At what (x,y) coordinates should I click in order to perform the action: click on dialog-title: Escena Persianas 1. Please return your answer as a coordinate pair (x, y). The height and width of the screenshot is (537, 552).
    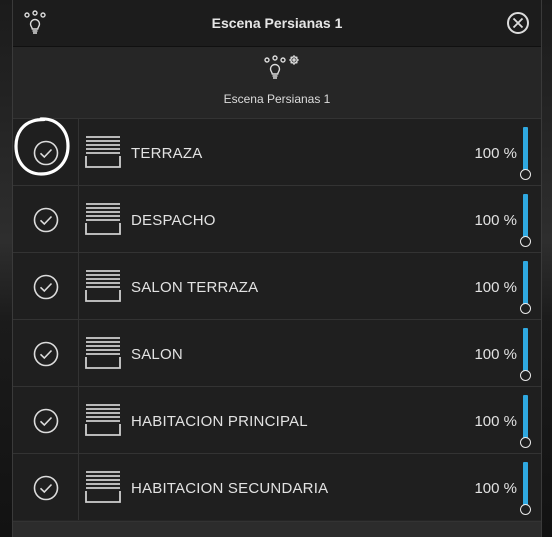
    Looking at the image, I should click on (277, 23).